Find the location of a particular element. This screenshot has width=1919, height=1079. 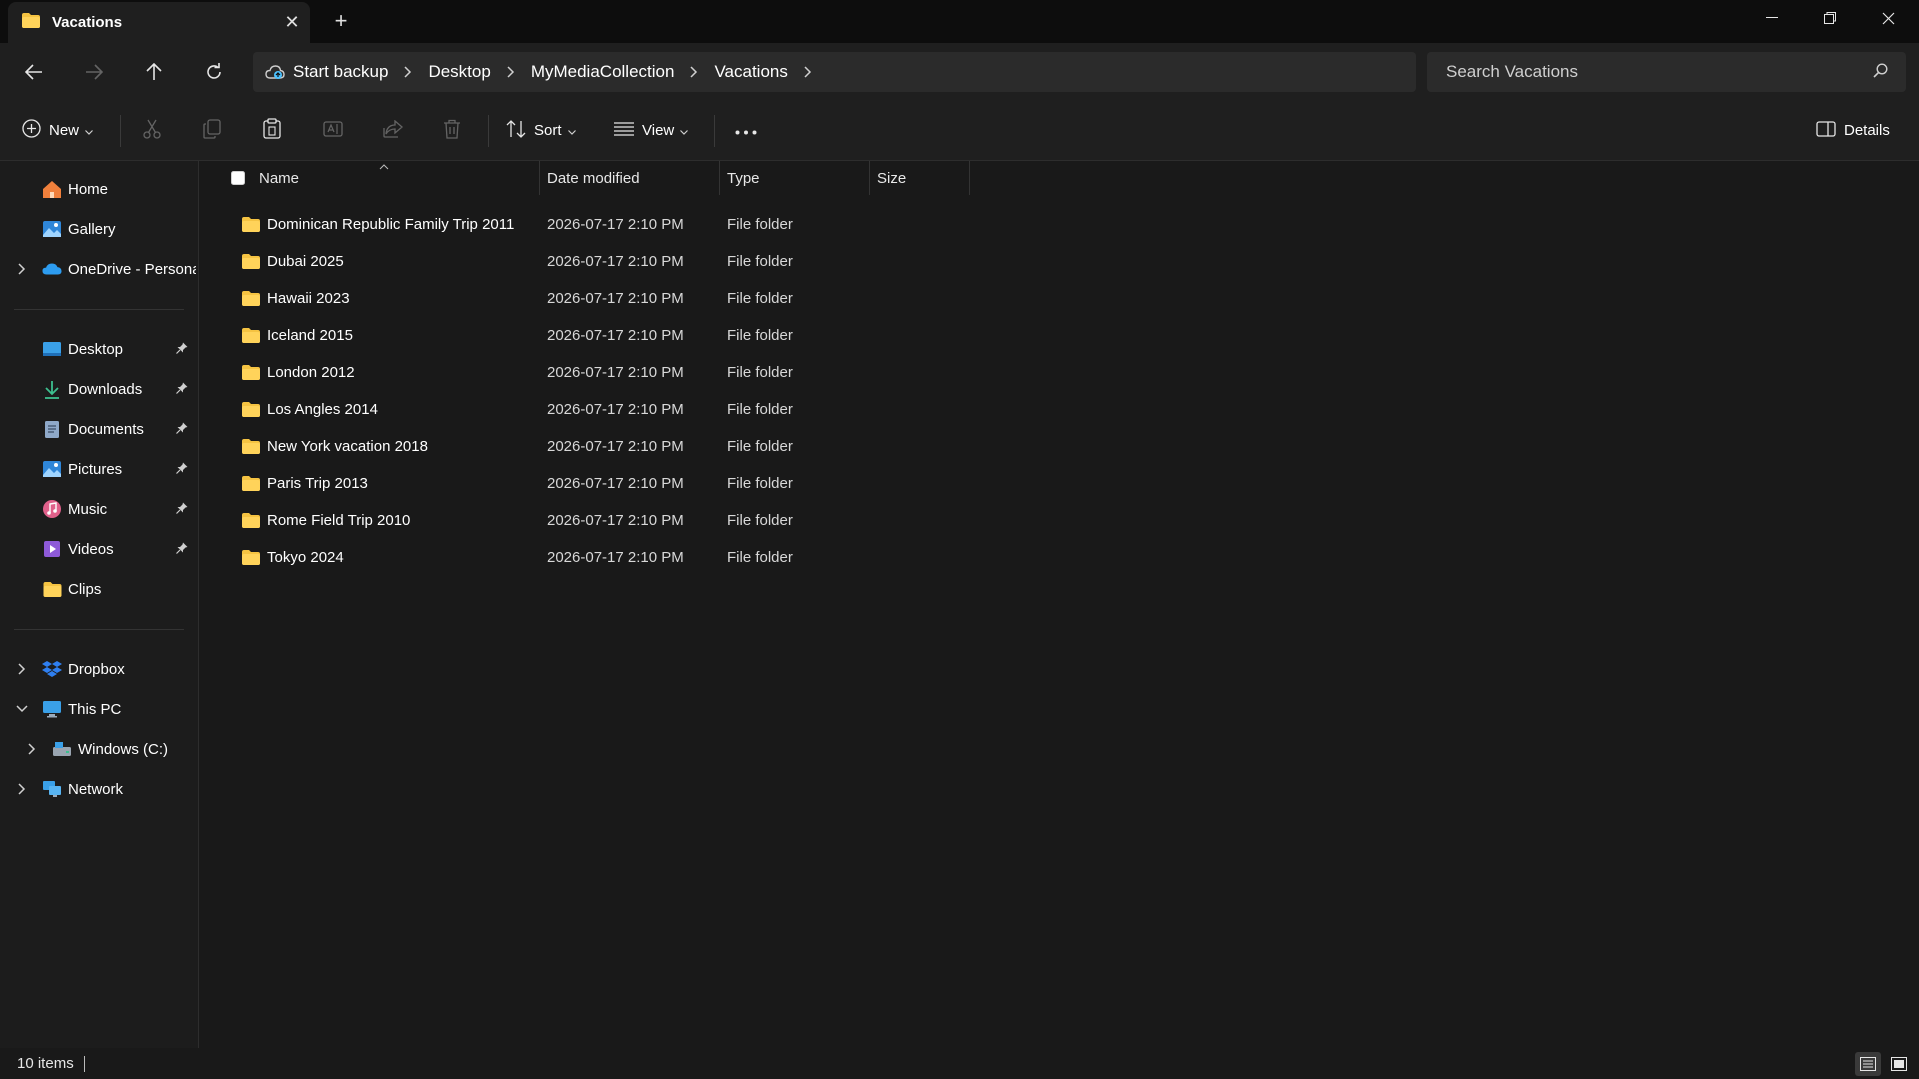

details-button: Details is located at coordinates (1853, 130).